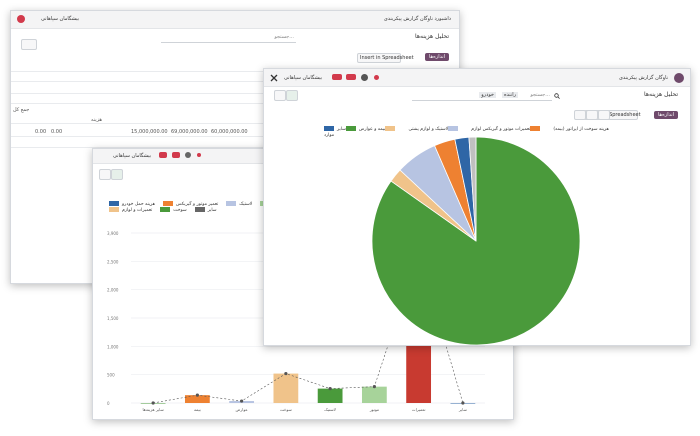  I want to click on bar-list-button, so click(105, 174).